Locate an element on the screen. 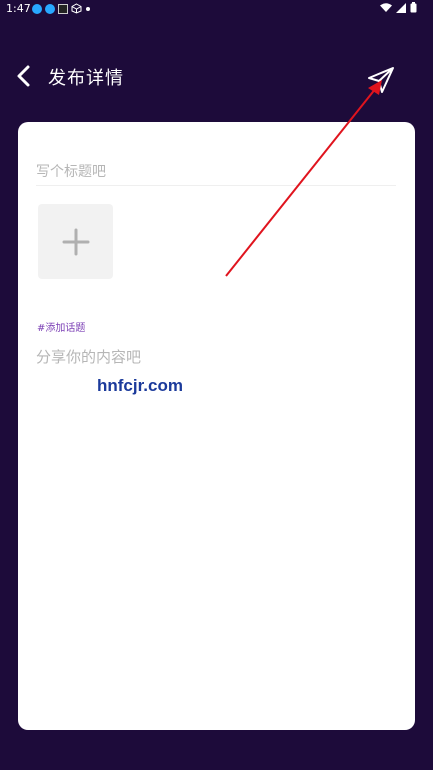  paper-plane-icon is located at coordinates (381, 80).